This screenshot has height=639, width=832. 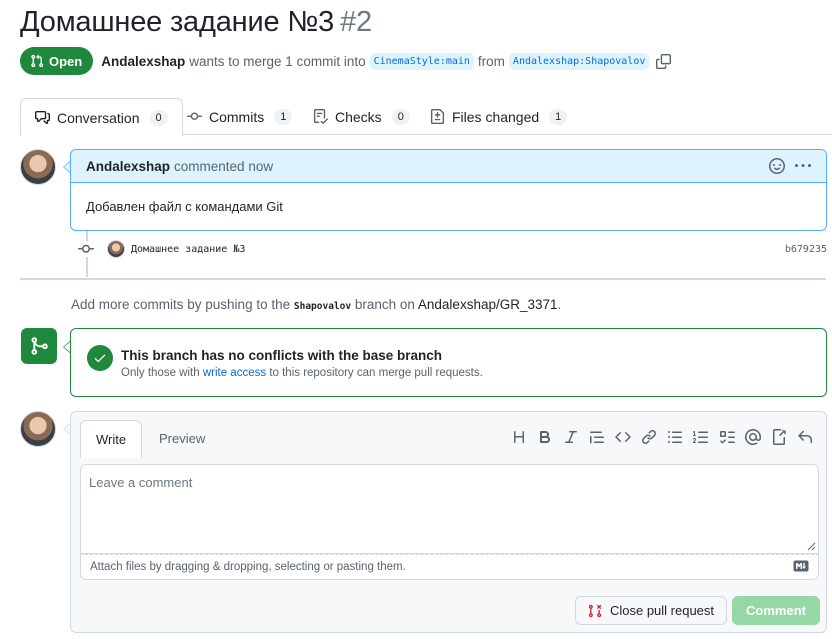 I want to click on timeline-commit: Домашнее задание №3 b679235, so click(x=452, y=249).